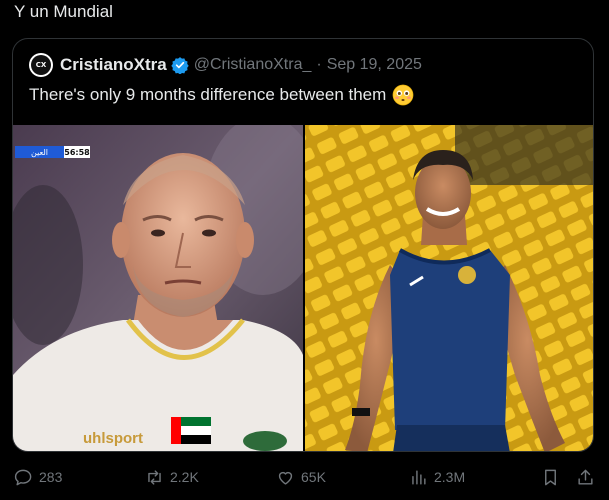  What do you see at coordinates (450, 477) in the screenshot?
I see `views-count: 2.3M` at bounding box center [450, 477].